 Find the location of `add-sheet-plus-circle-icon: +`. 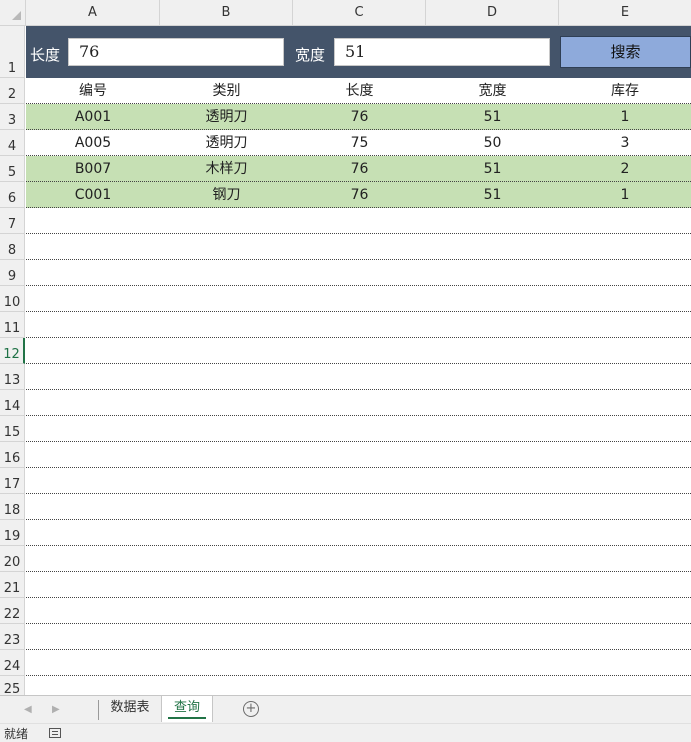

add-sheet-plus-circle-icon: + is located at coordinates (251, 709).